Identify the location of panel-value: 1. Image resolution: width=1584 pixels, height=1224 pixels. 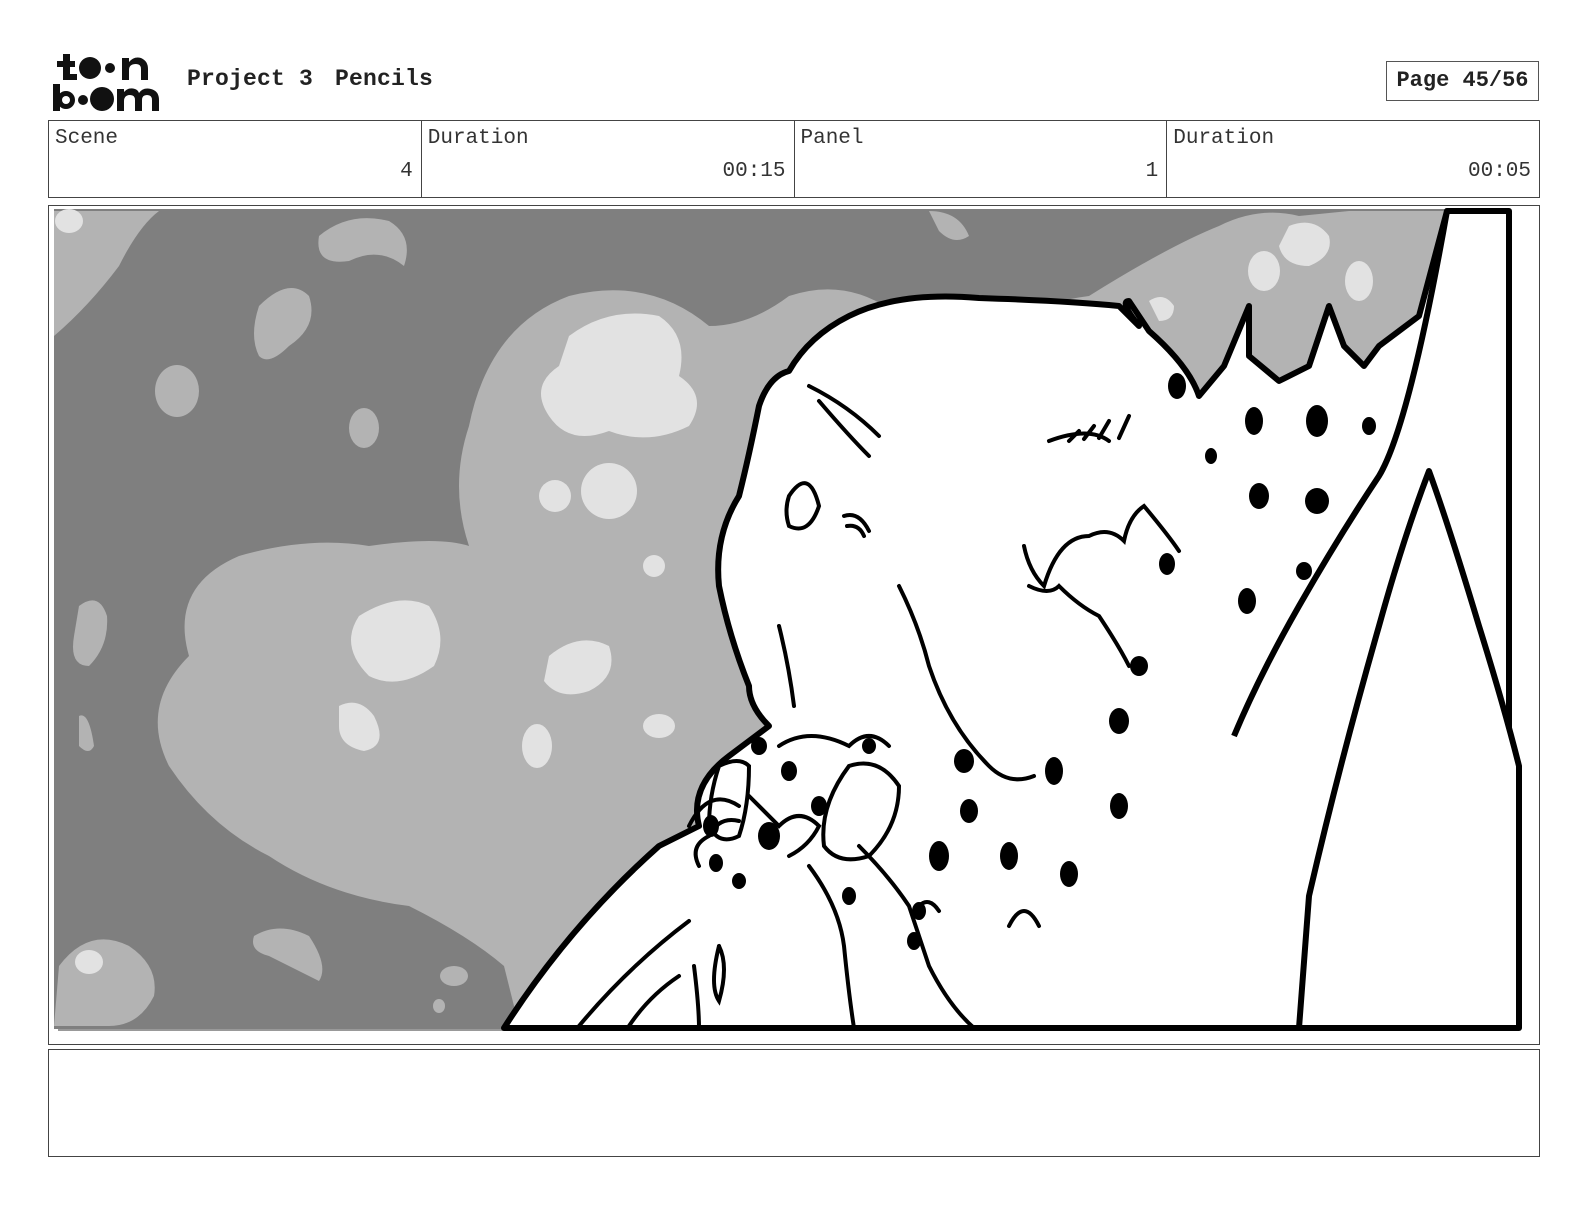
(1152, 171).